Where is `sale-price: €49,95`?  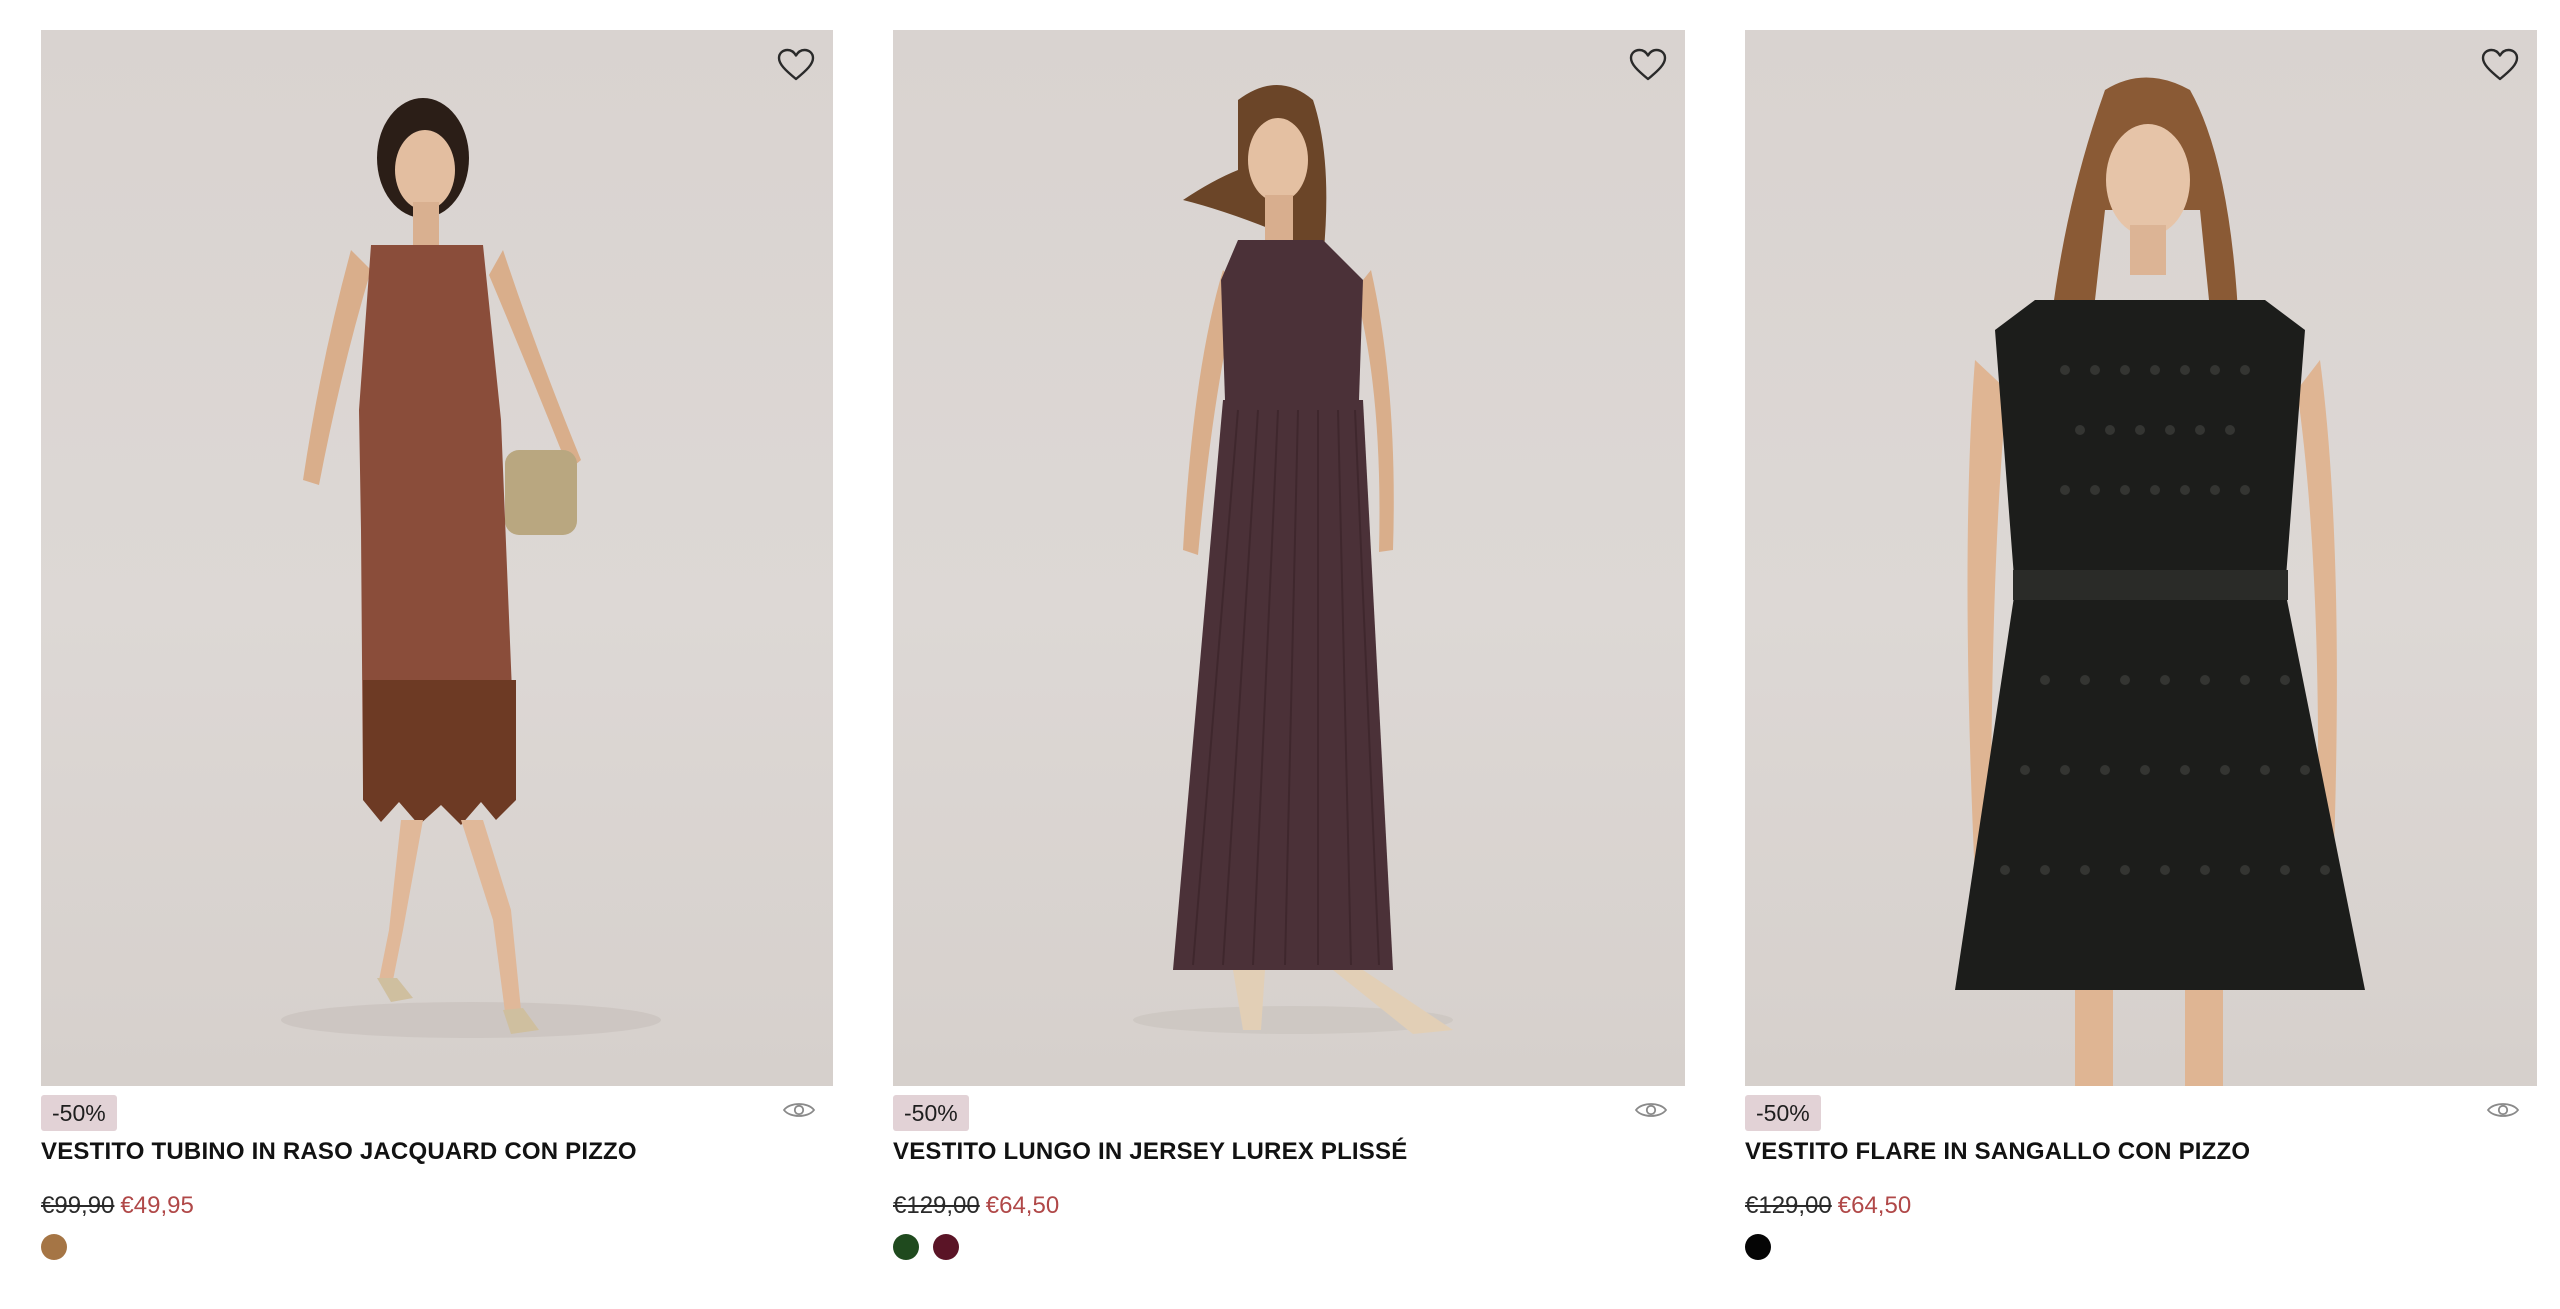
sale-price: €49,95 is located at coordinates (157, 1205).